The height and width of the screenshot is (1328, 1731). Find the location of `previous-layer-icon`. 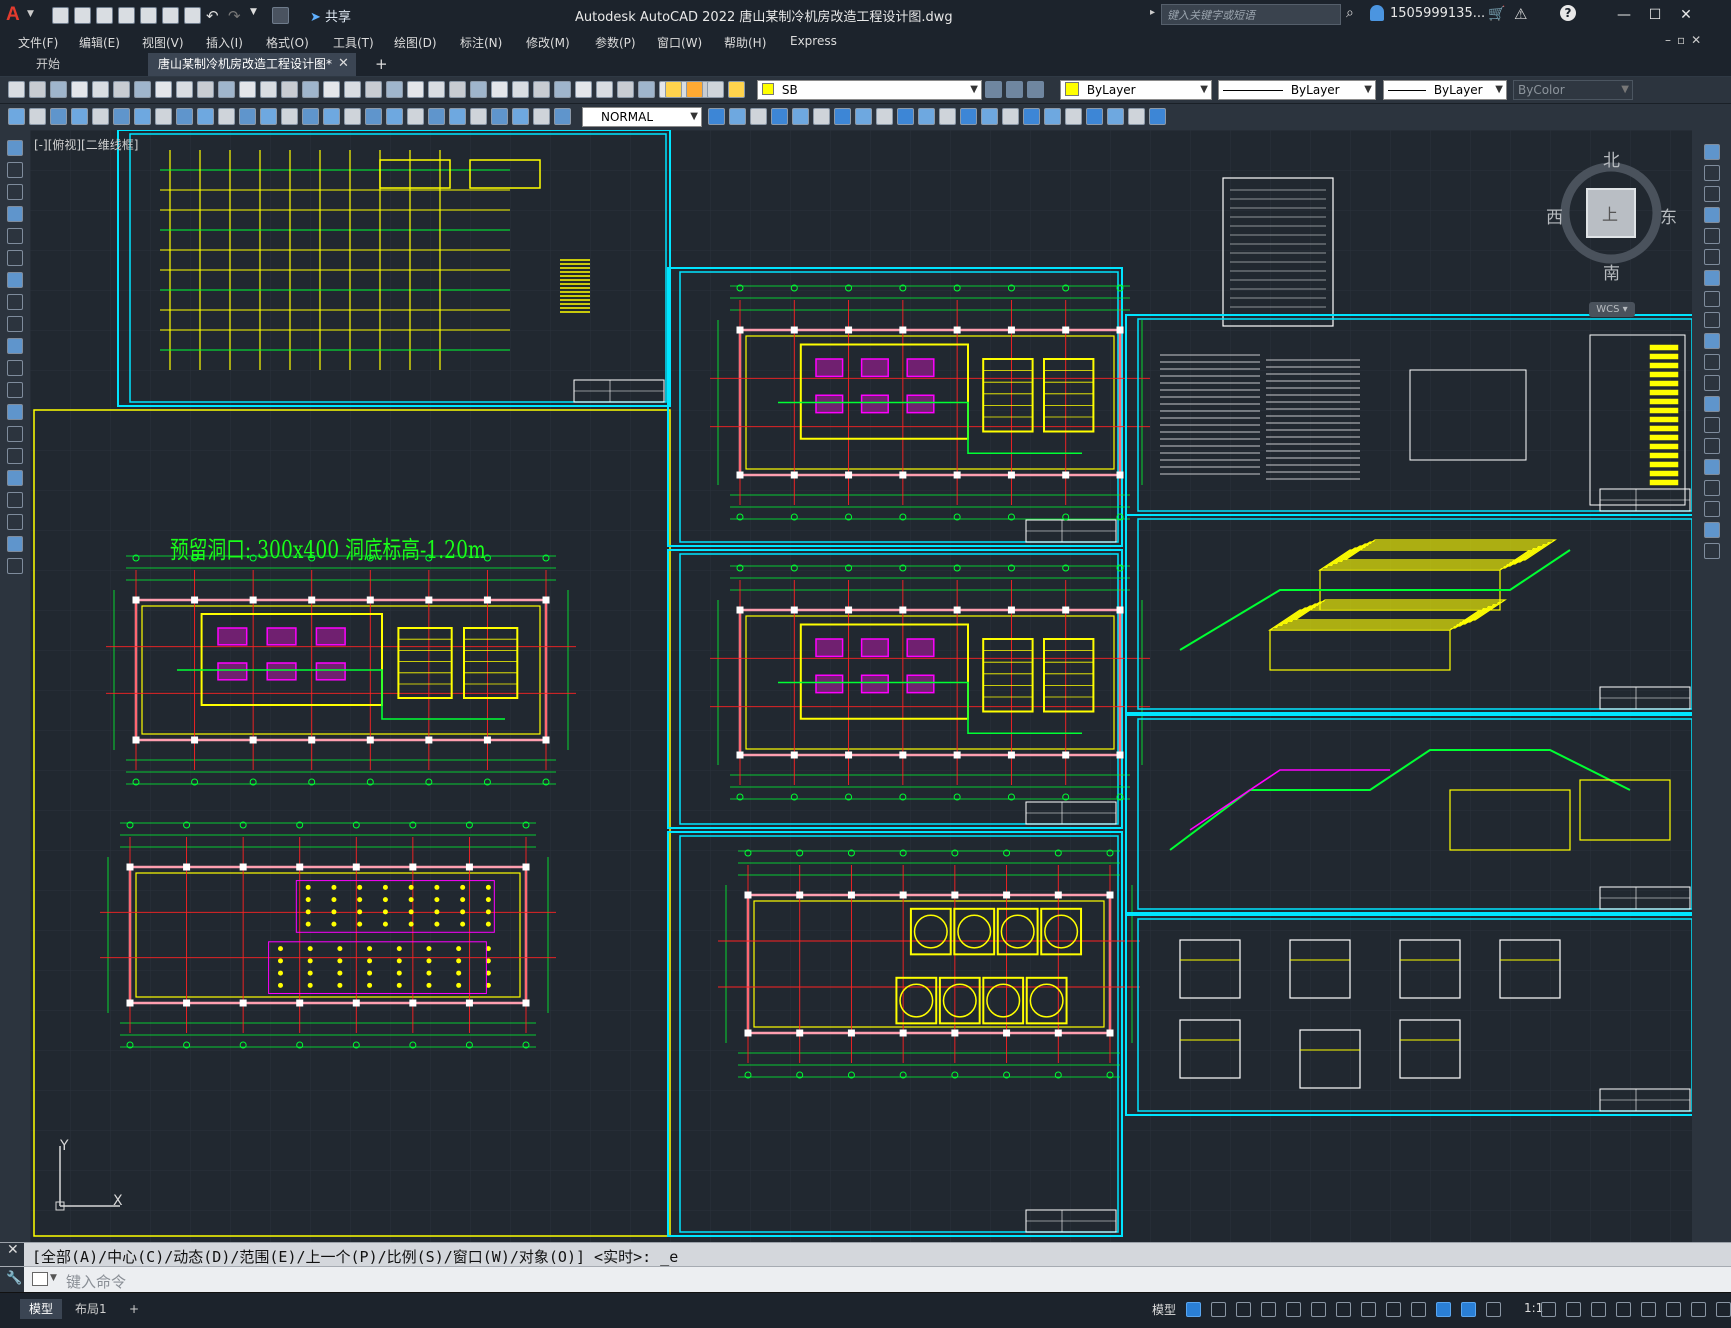

previous-layer-icon is located at coordinates (1035, 89).